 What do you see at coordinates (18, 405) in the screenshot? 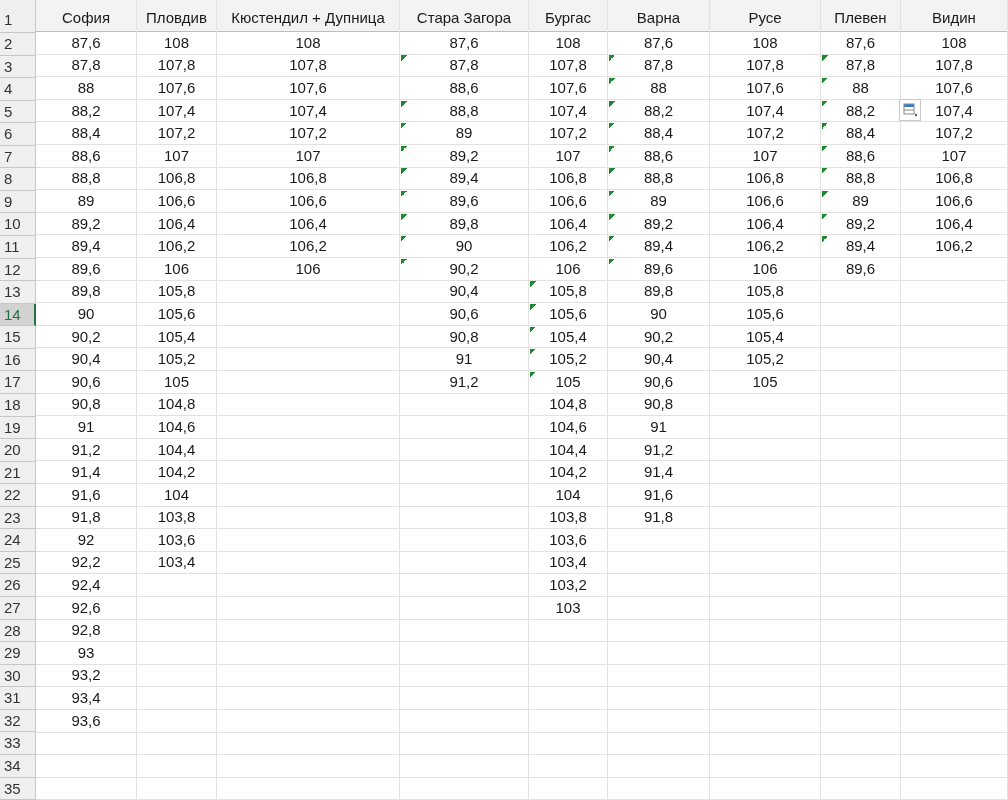
I see `row-header: 18` at bounding box center [18, 405].